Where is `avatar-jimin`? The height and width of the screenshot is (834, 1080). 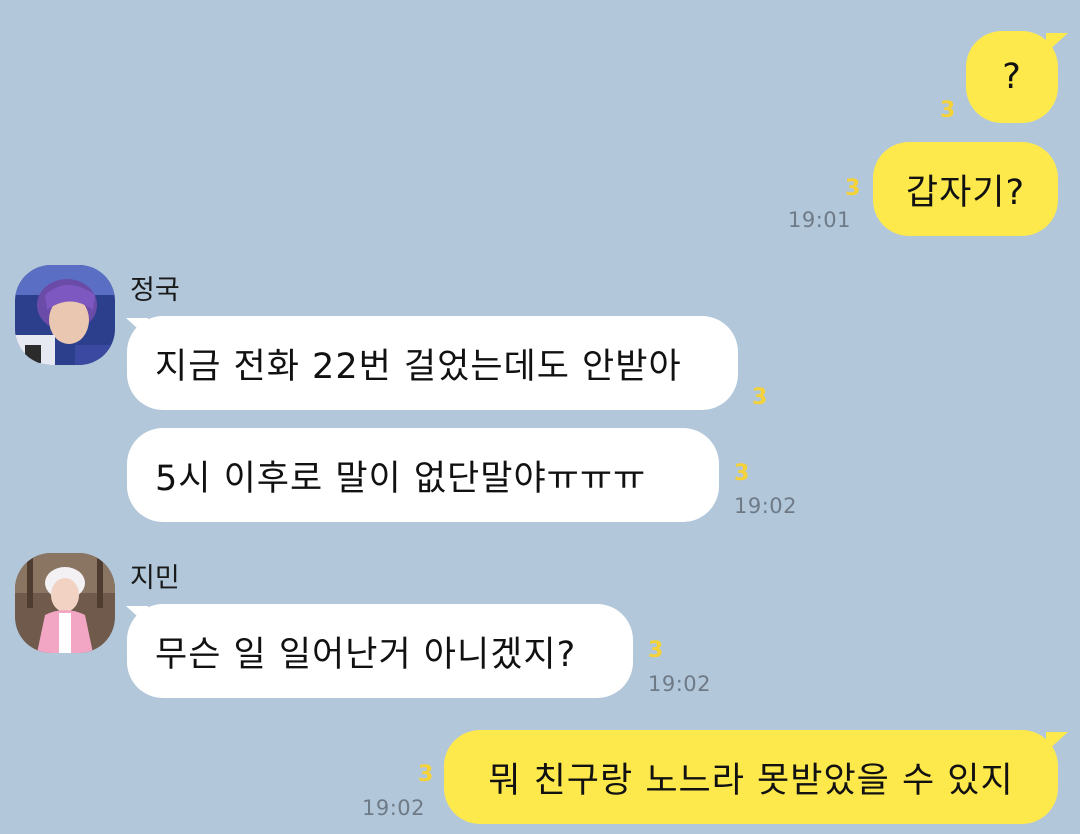 avatar-jimin is located at coordinates (65, 603).